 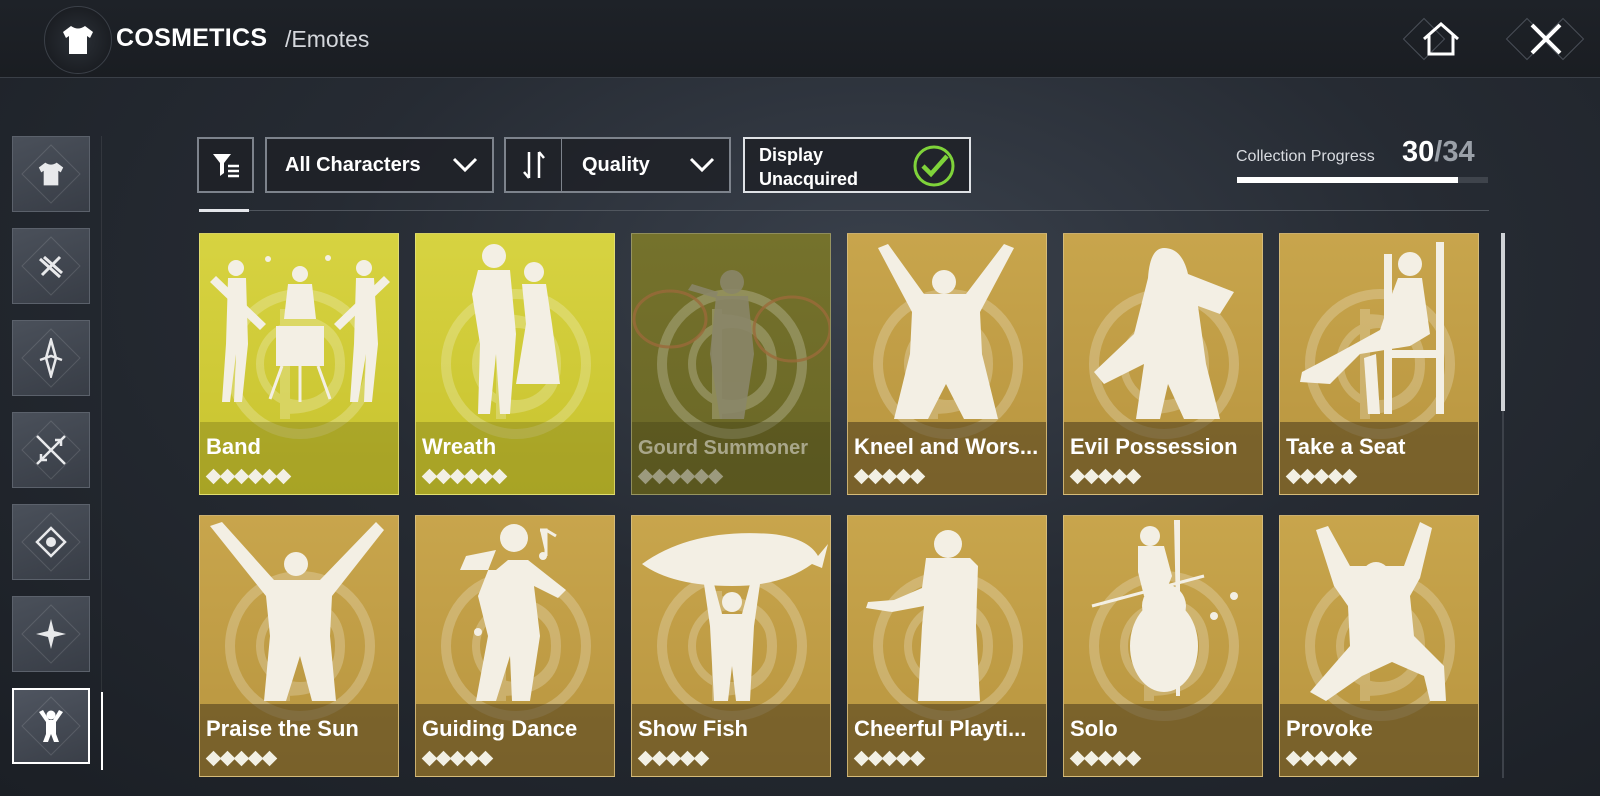 What do you see at coordinates (233, 446) in the screenshot?
I see `emote-name: Band` at bounding box center [233, 446].